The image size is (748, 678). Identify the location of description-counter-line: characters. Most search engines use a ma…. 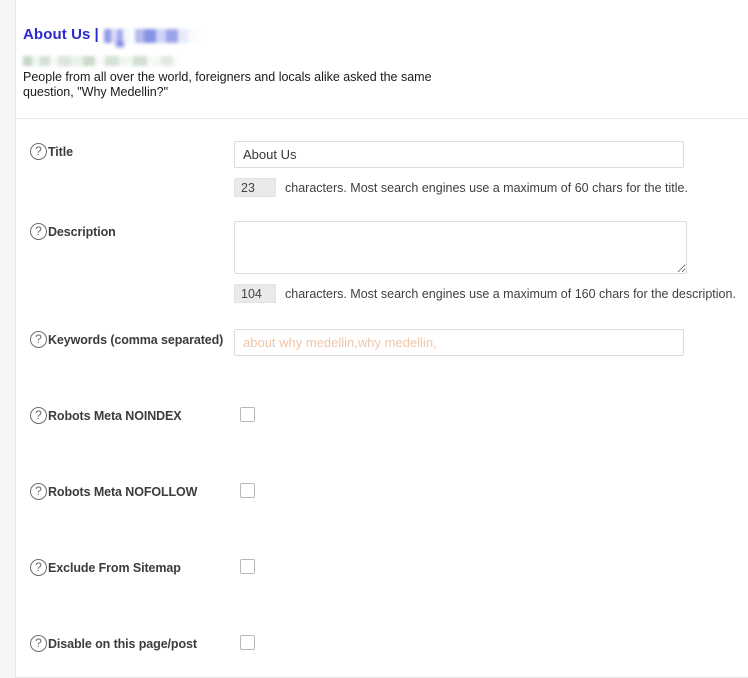
(491, 293).